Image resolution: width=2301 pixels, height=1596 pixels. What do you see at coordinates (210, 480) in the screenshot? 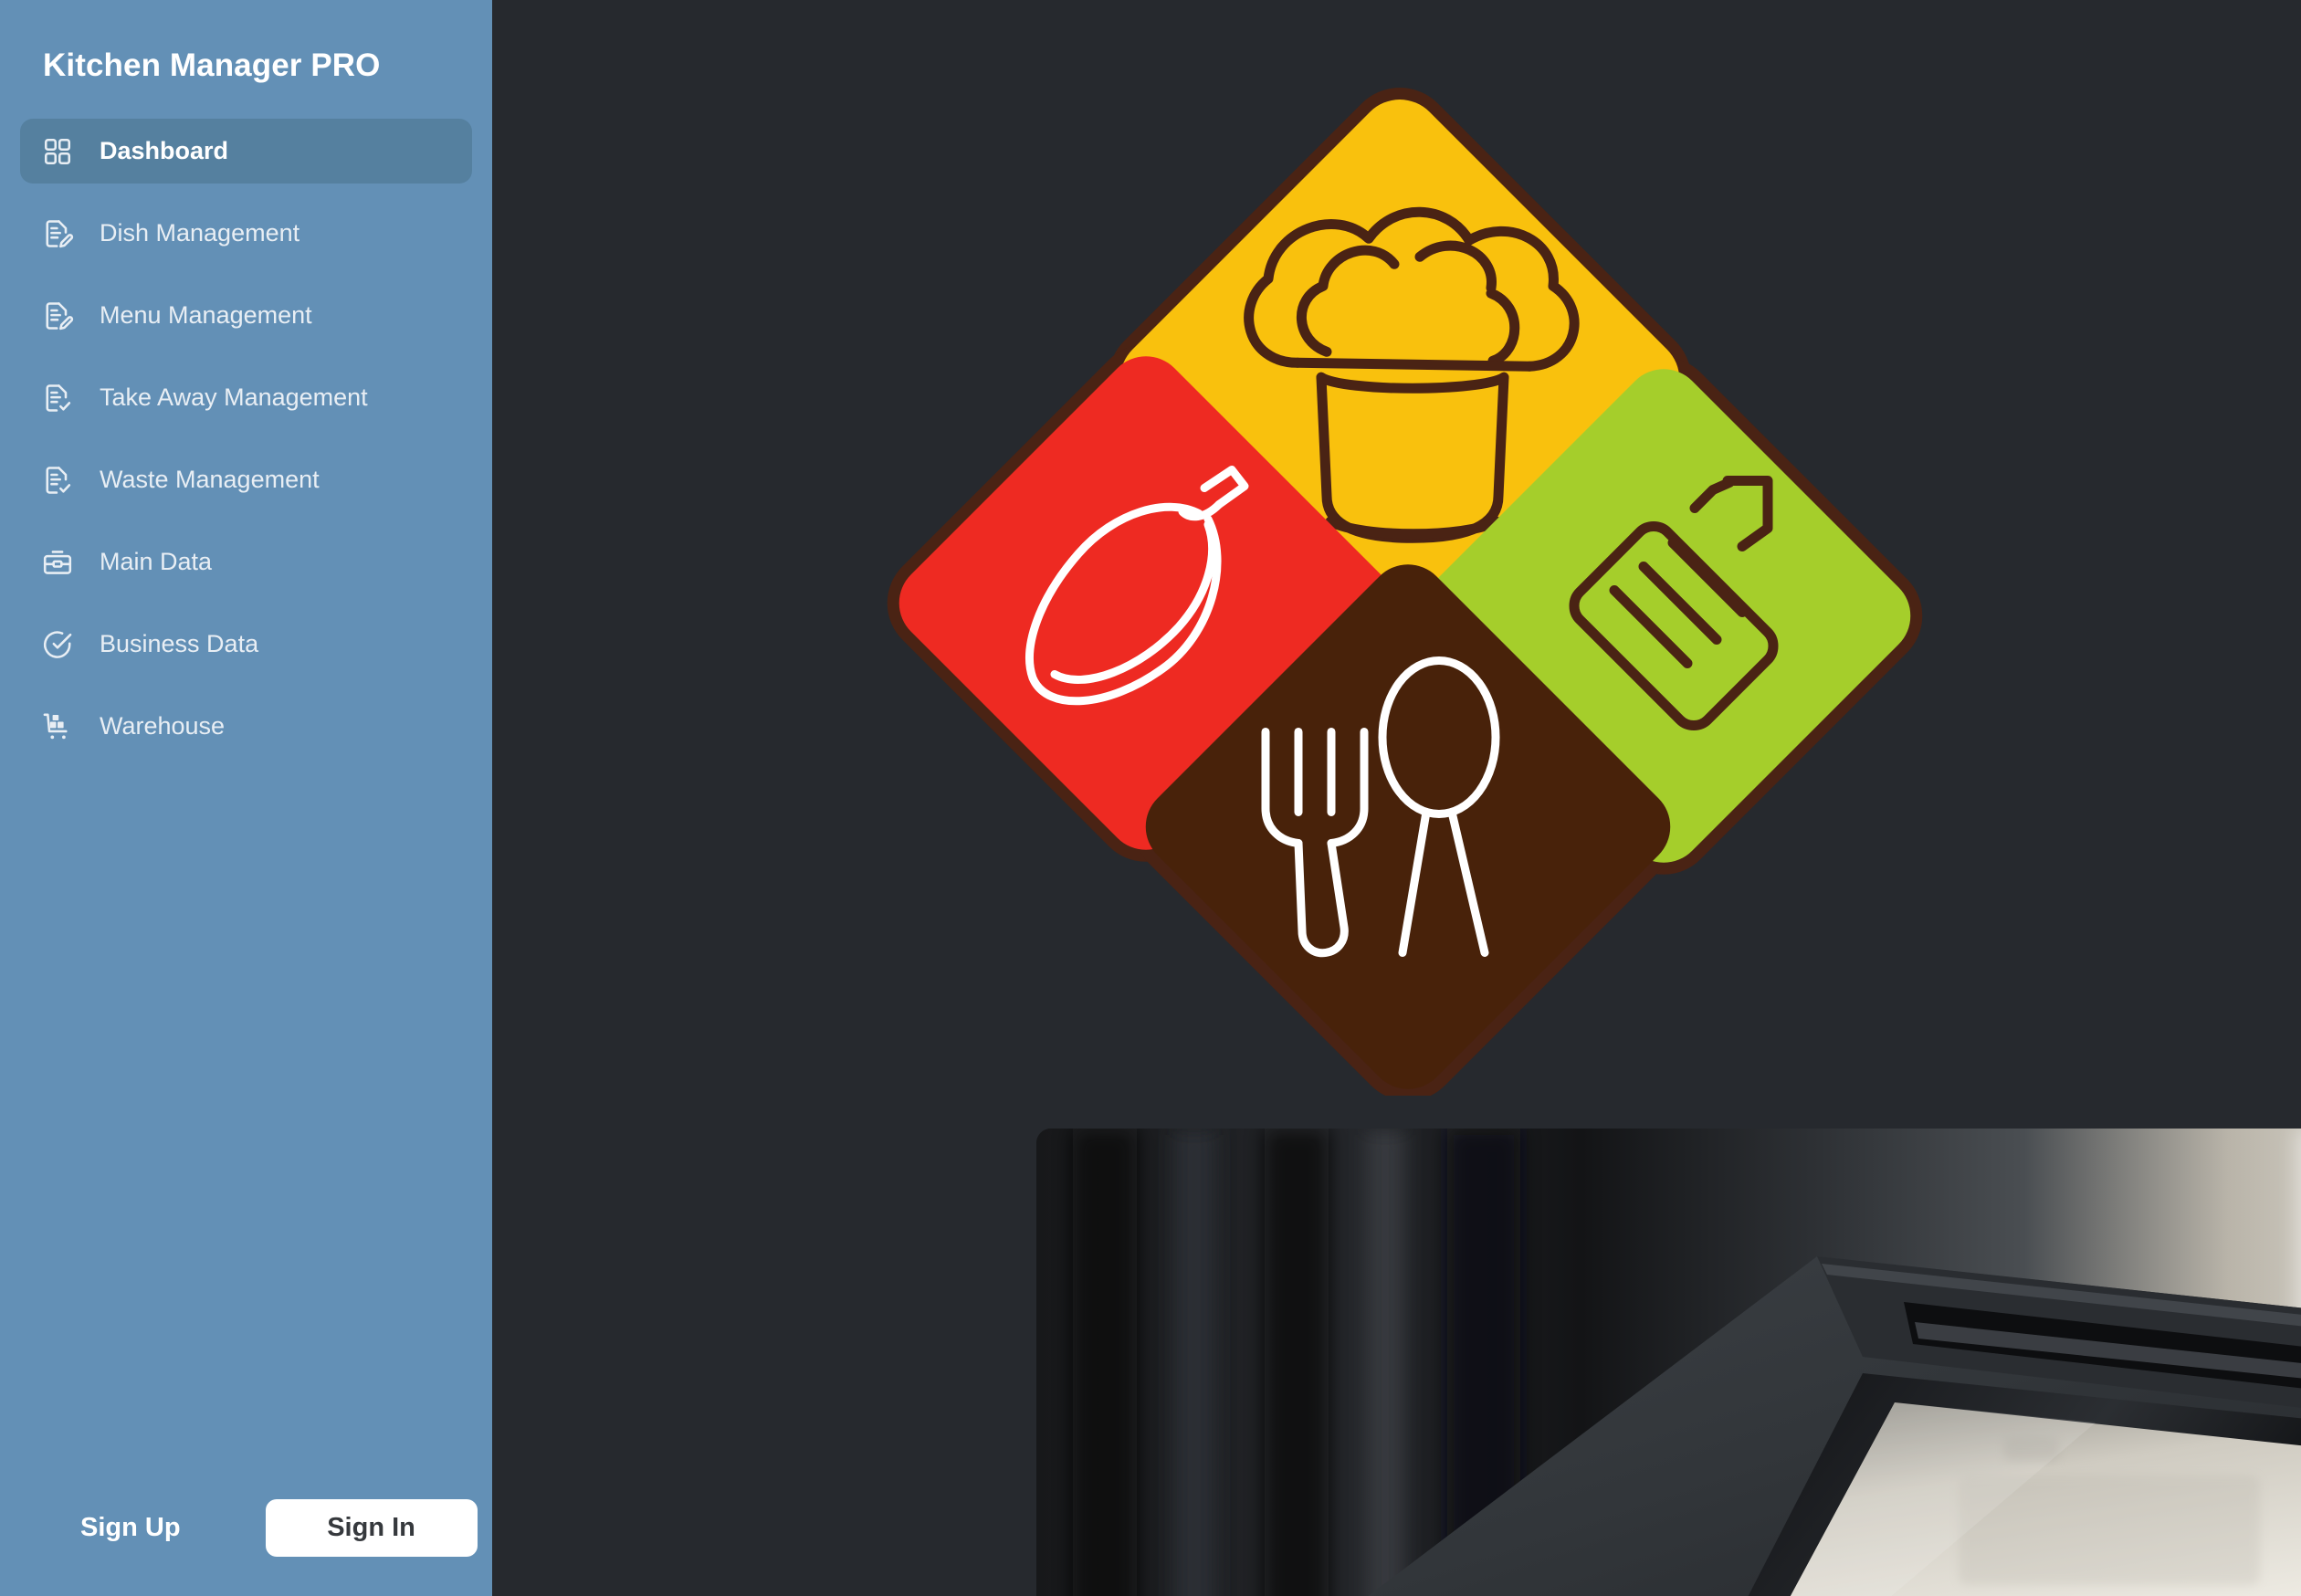
I see `sidebar-item-label: Waste Management` at bounding box center [210, 480].